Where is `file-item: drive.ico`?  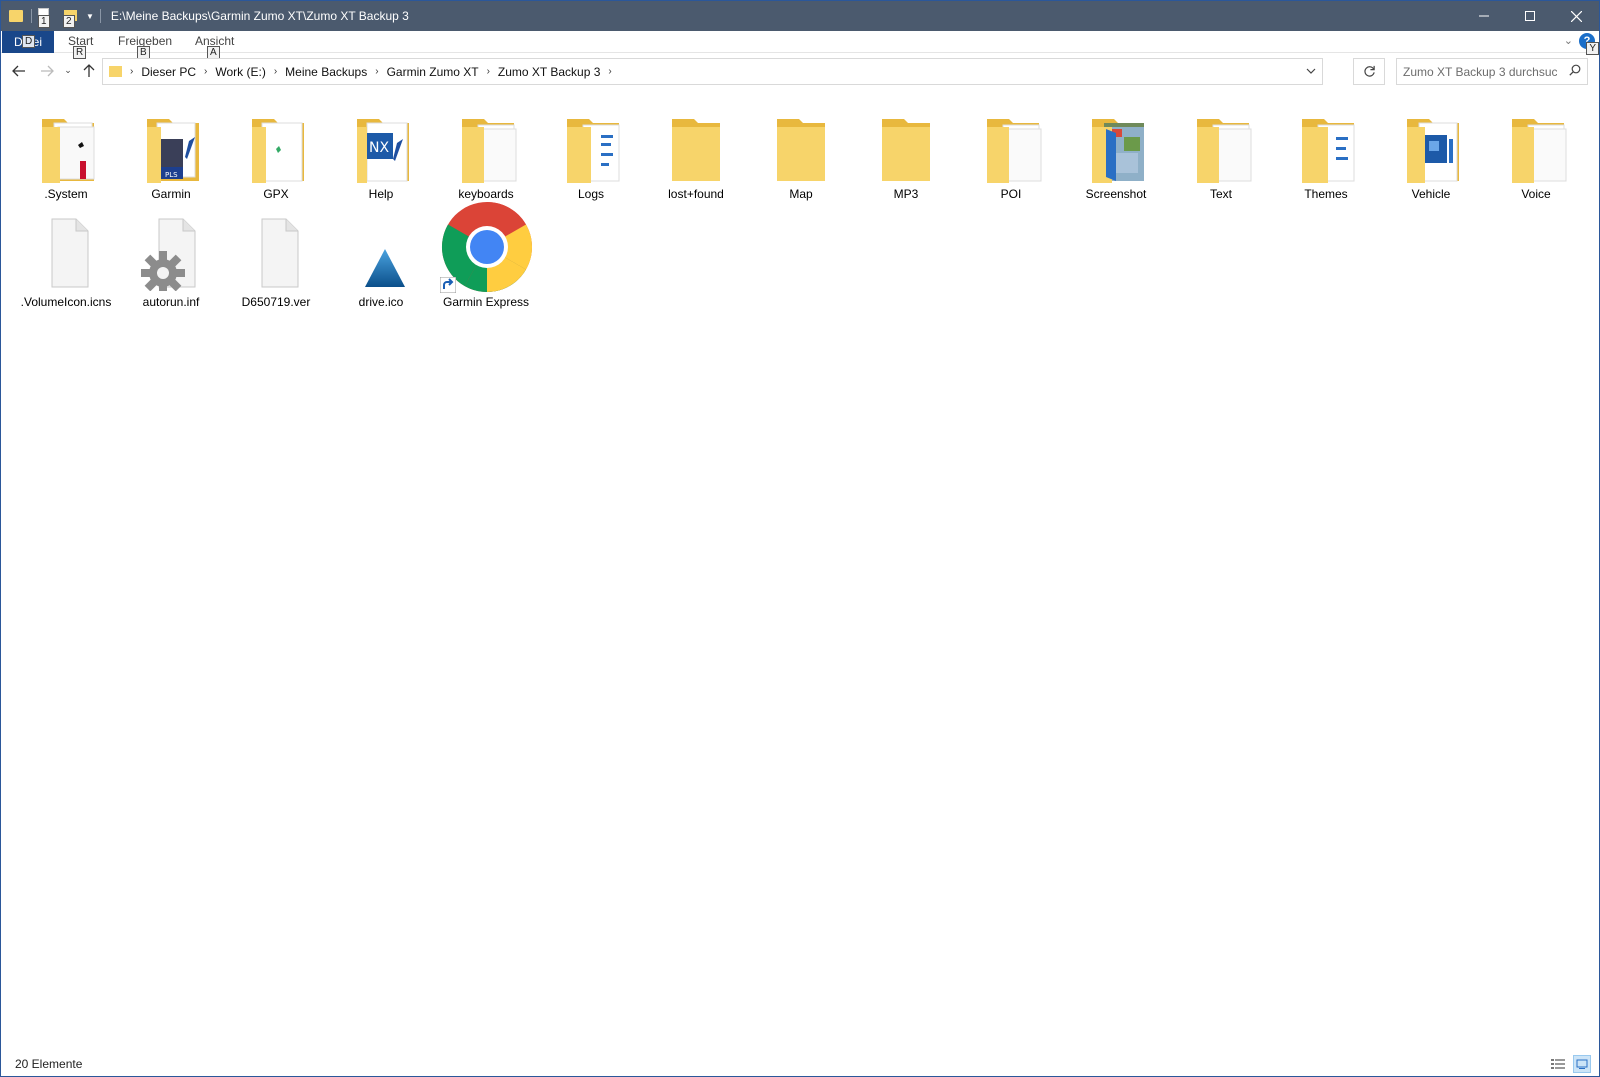 file-item: drive.ico is located at coordinates (381, 260).